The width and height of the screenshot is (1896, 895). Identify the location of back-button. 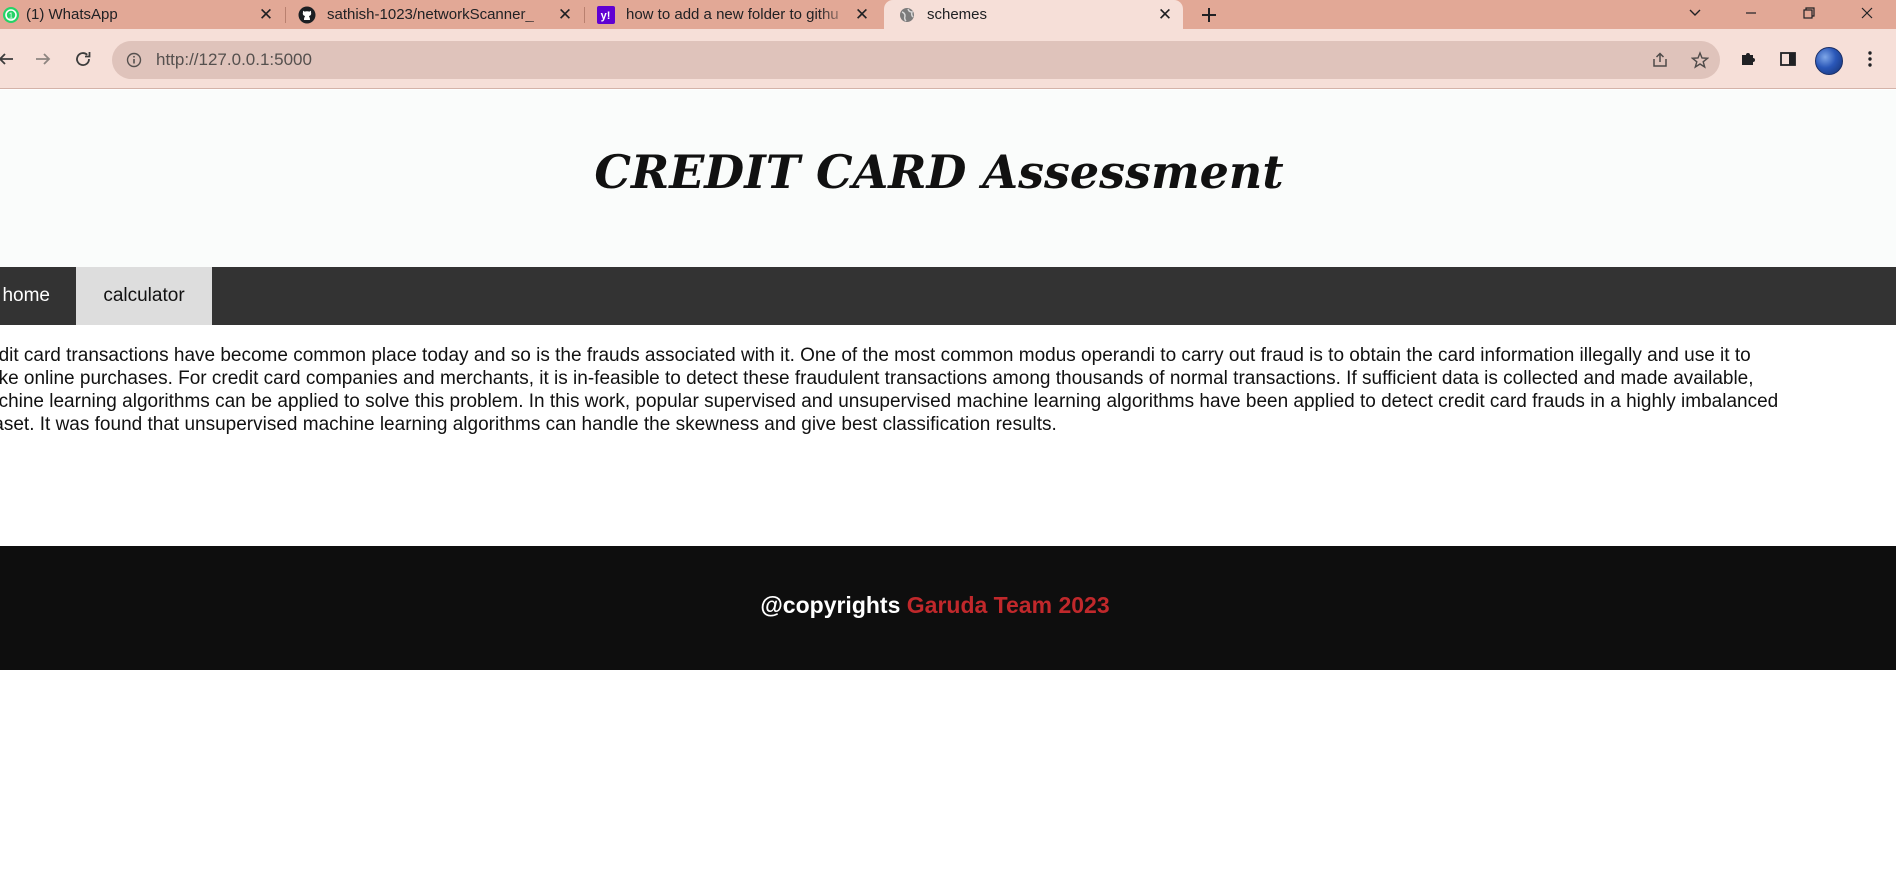
(10, 59).